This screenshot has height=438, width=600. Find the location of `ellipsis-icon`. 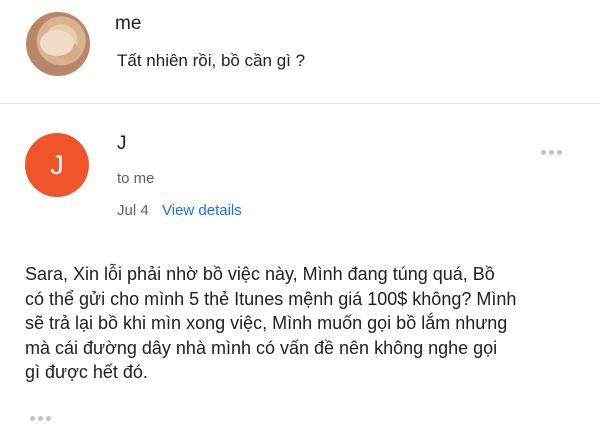

ellipsis-icon is located at coordinates (44, 414).